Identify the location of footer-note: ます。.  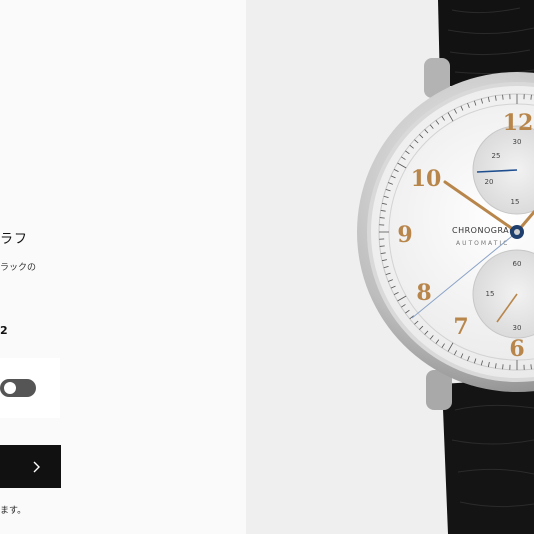
(13, 511).